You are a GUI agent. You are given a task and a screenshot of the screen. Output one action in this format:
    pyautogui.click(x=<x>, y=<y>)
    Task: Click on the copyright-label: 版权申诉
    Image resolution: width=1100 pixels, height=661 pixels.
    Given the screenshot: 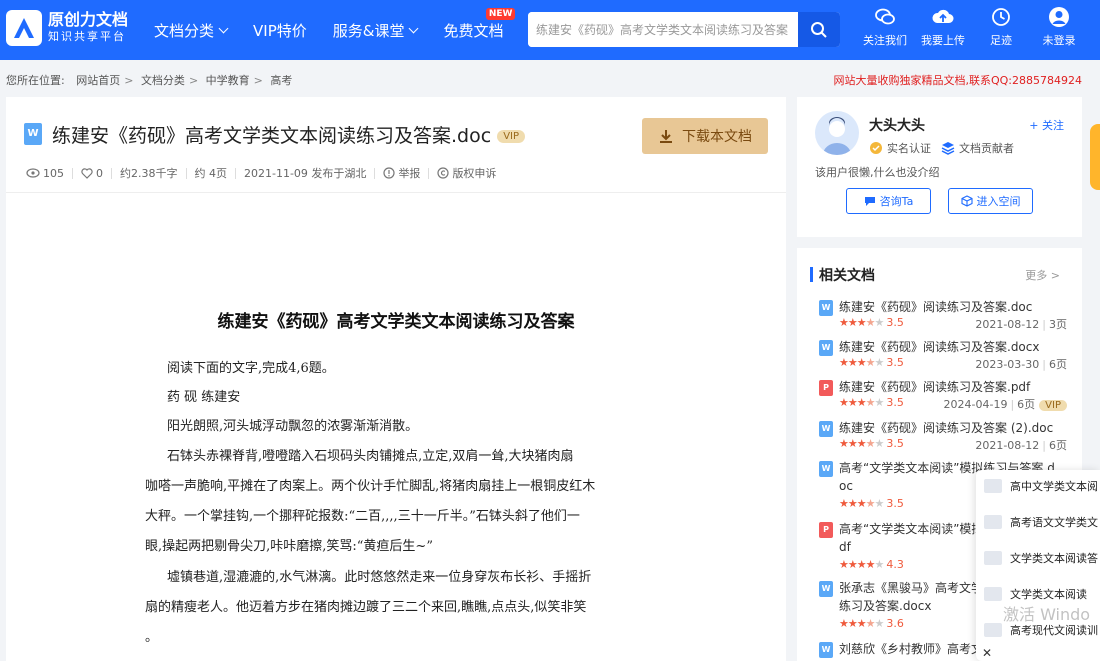 What is the action you would take?
    pyautogui.click(x=474, y=173)
    